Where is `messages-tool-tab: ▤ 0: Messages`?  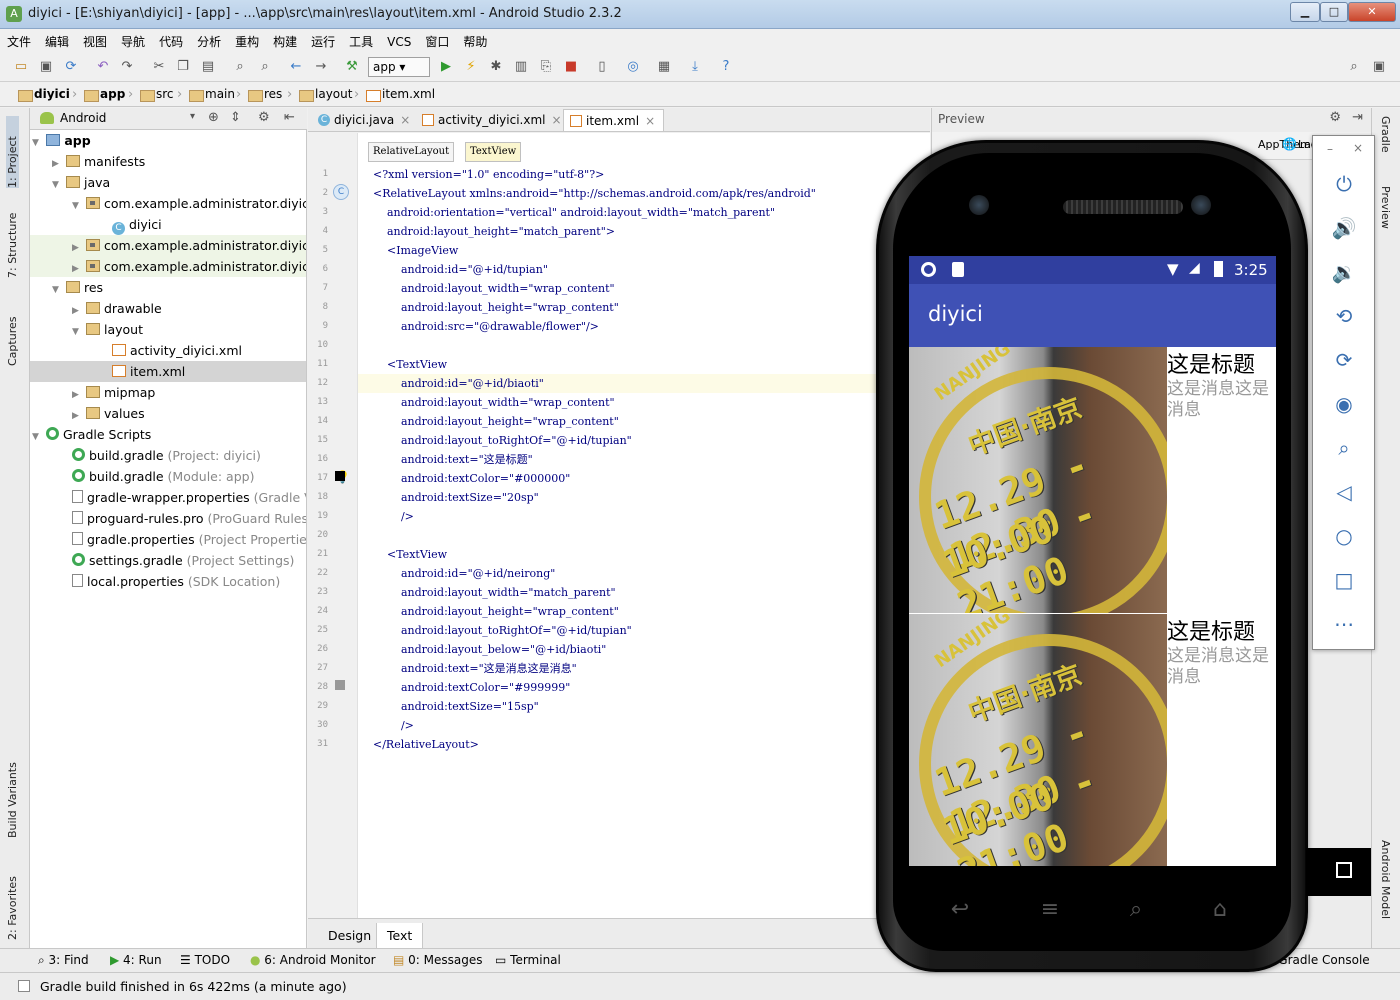
messages-tool-tab: ▤ 0: Messages is located at coordinates (438, 960).